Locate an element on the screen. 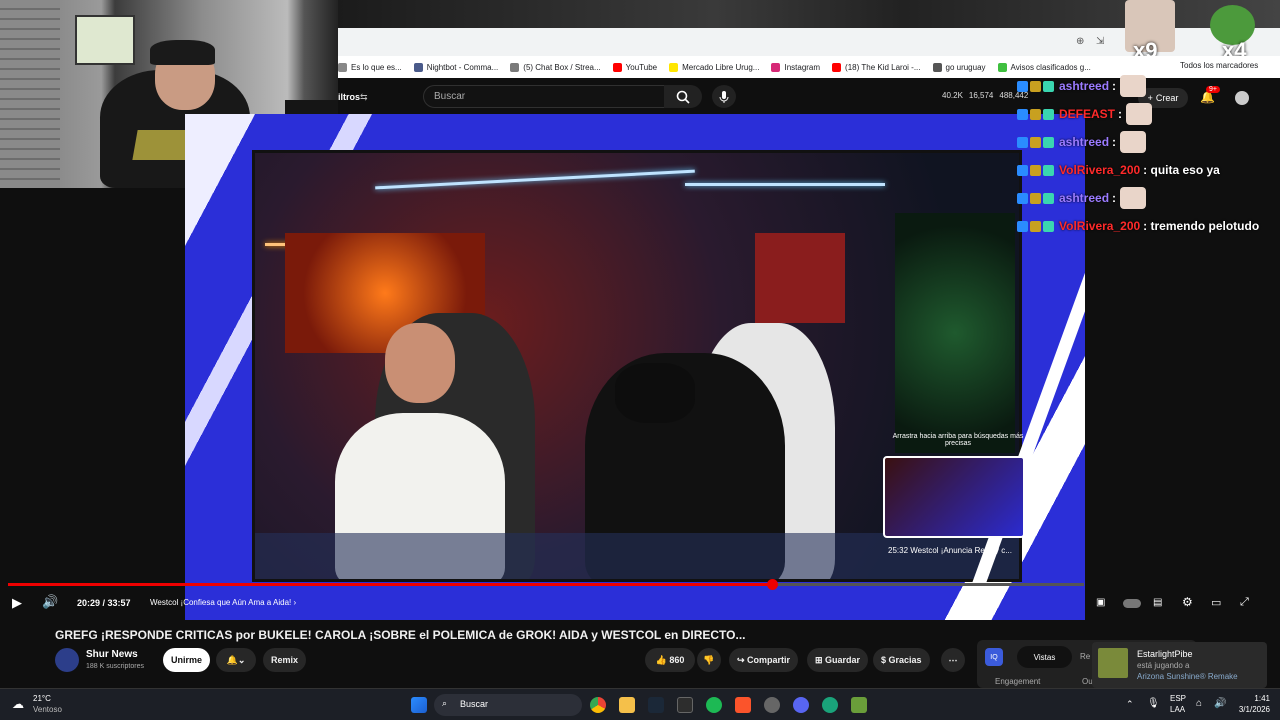 This screenshot has height=720, width=1280. search-icon is located at coordinates (683, 97).